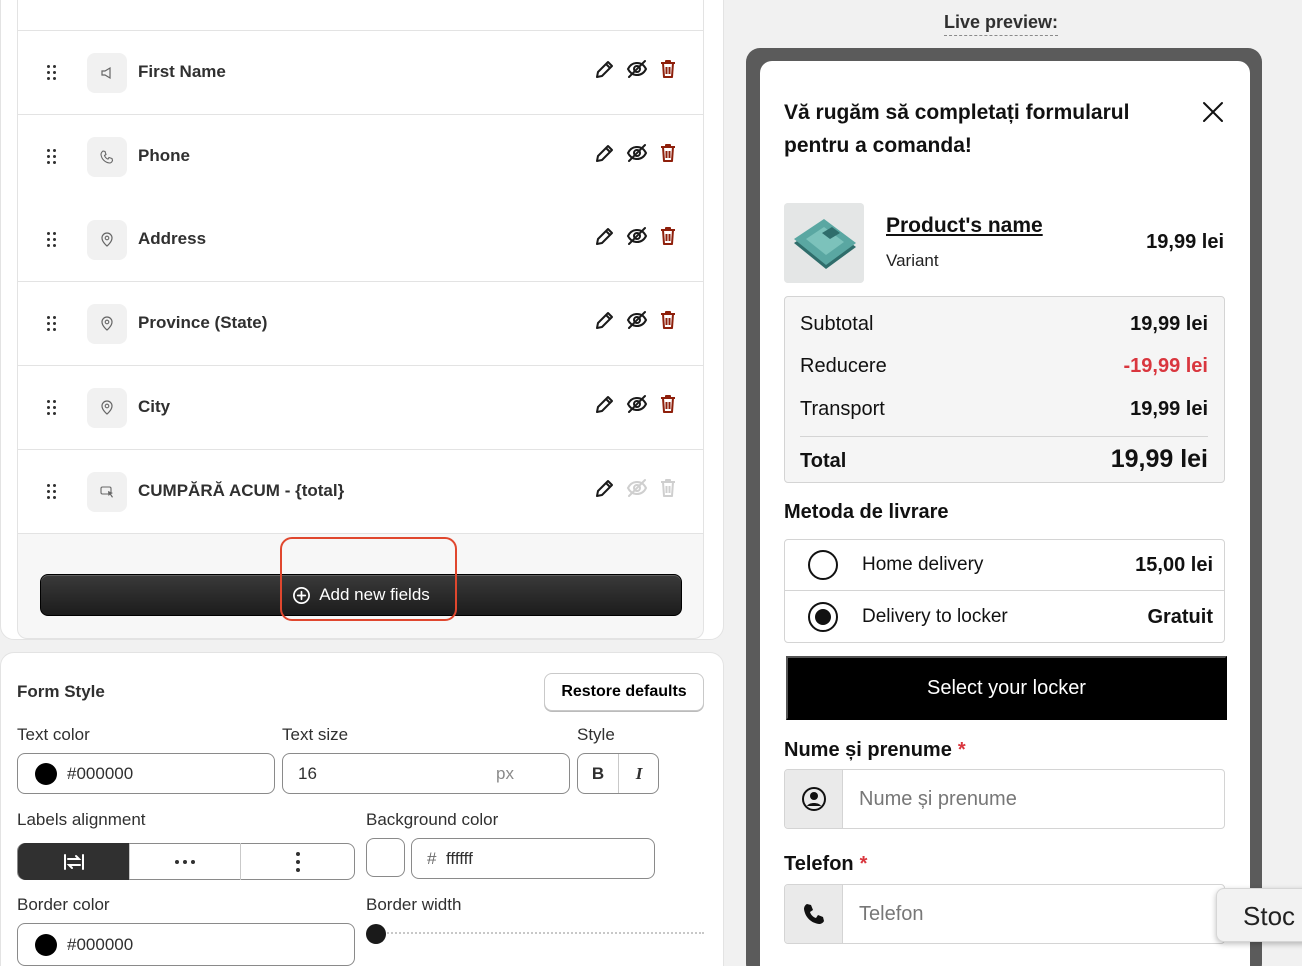 This screenshot has height=966, width=1302. Describe the element at coordinates (823, 565) in the screenshot. I see `radio-home-delivery` at that location.